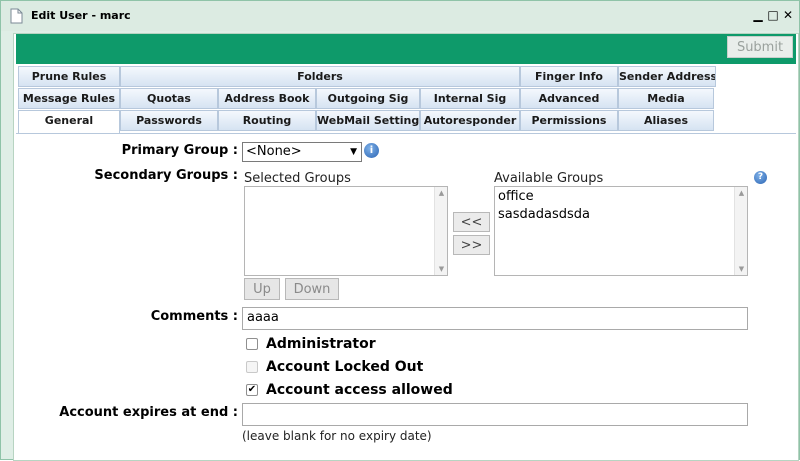  I want to click on account-locked-out-label: Account Locked Out, so click(345, 367).